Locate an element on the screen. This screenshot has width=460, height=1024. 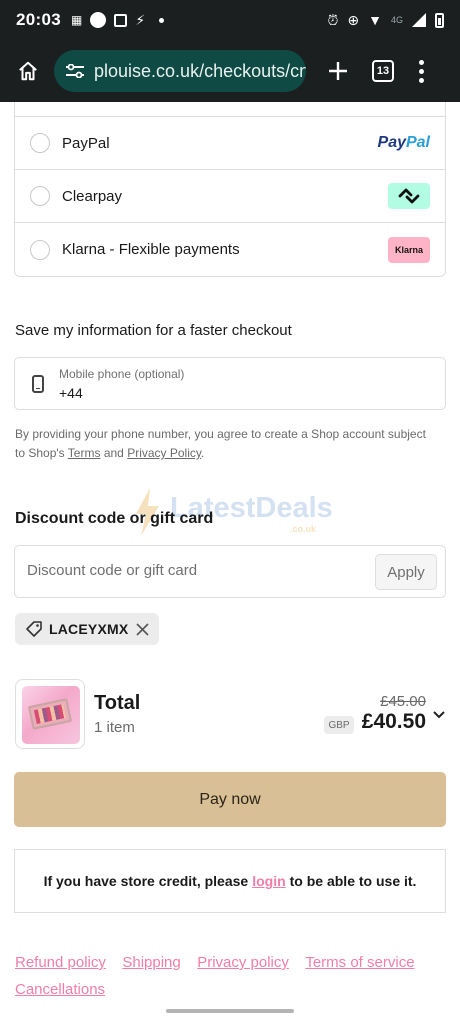
discount-heading: Discount code or gift card is located at coordinates (114, 518).